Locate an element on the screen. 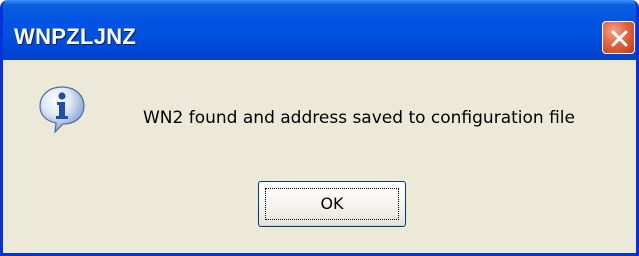 This screenshot has width=639, height=256. close-button is located at coordinates (618, 37).